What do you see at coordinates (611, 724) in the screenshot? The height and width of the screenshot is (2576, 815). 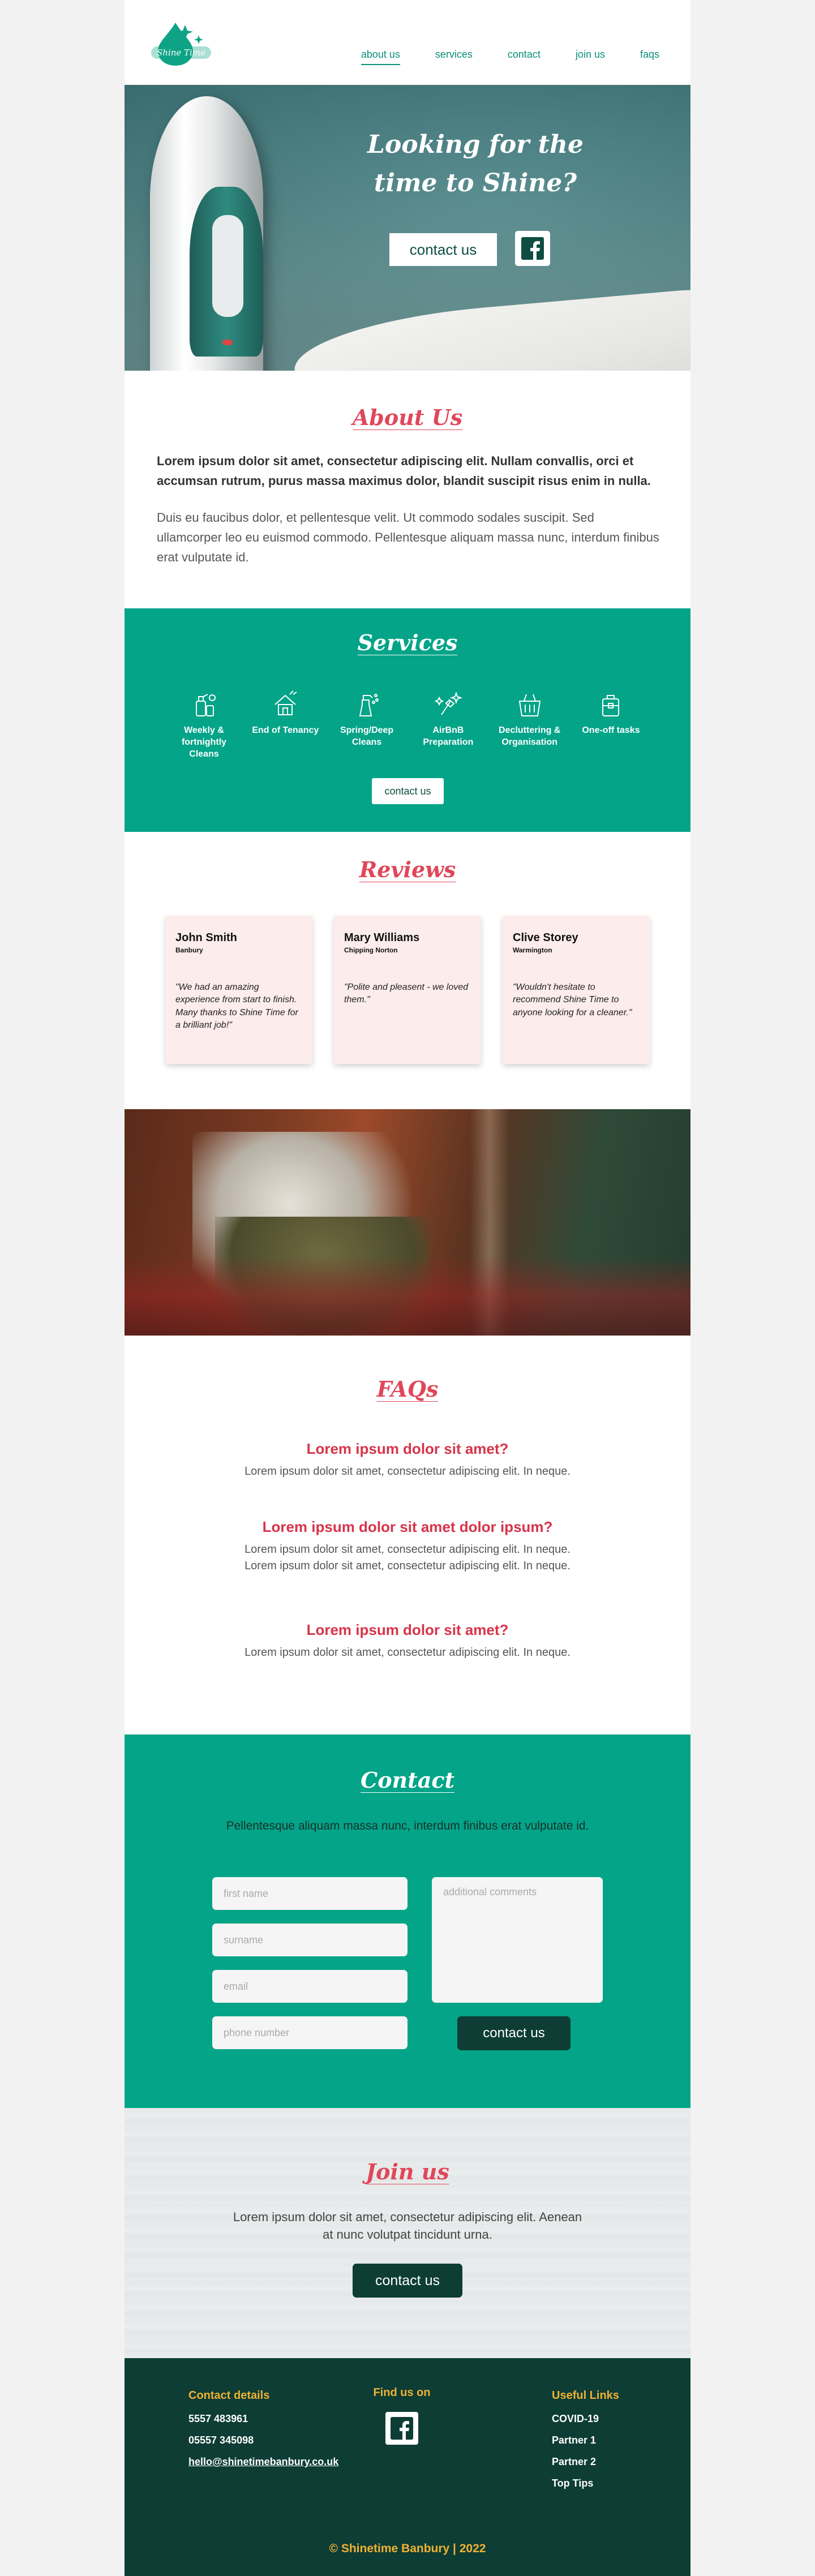 I see `service-item-one-off: One-off tasks` at bounding box center [611, 724].